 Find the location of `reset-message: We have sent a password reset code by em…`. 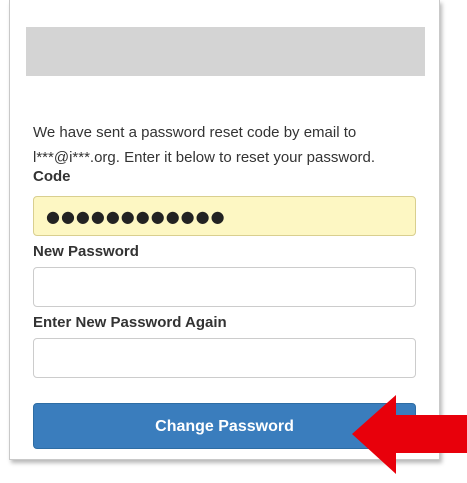

reset-message: We have sent a password reset code by em… is located at coordinates (233, 145).